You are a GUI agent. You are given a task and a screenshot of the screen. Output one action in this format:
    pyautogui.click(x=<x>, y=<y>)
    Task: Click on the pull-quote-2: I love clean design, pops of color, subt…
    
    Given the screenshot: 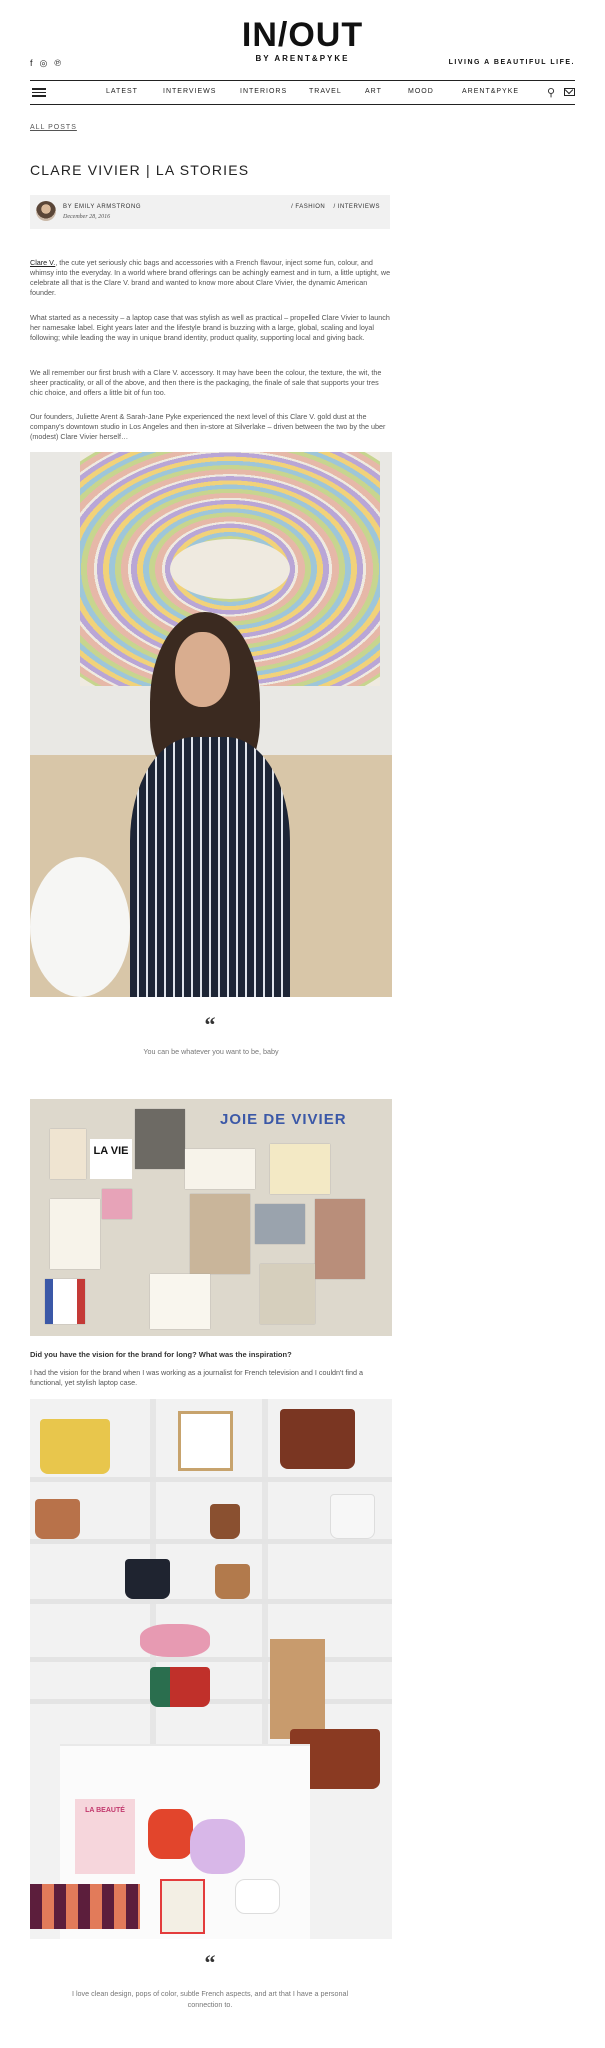 What is the action you would take?
    pyautogui.click(x=210, y=1999)
    